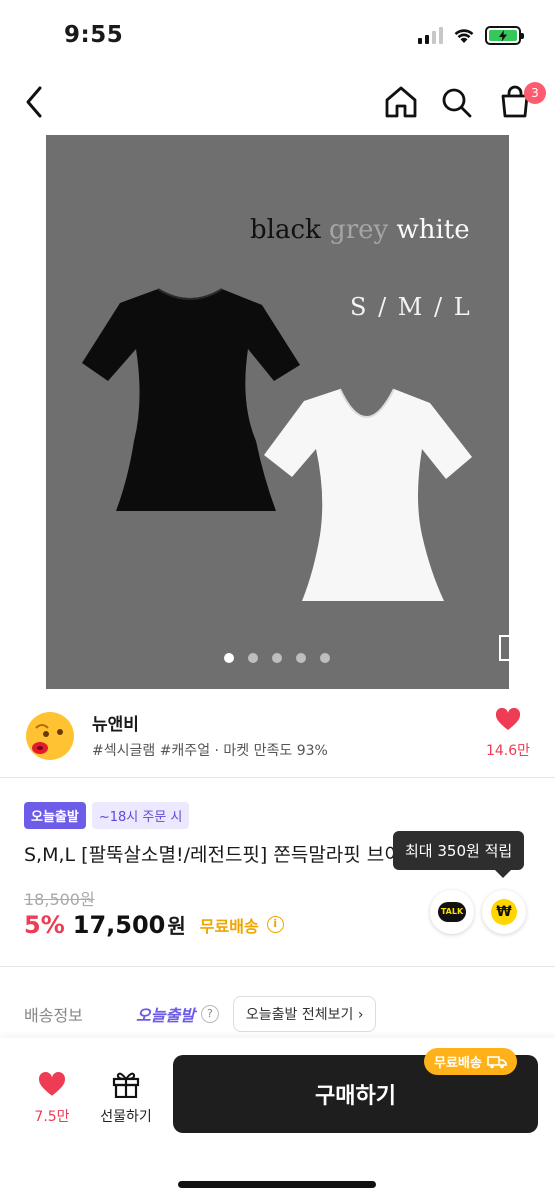  I want to click on sale-price: 17,500, so click(119, 924).